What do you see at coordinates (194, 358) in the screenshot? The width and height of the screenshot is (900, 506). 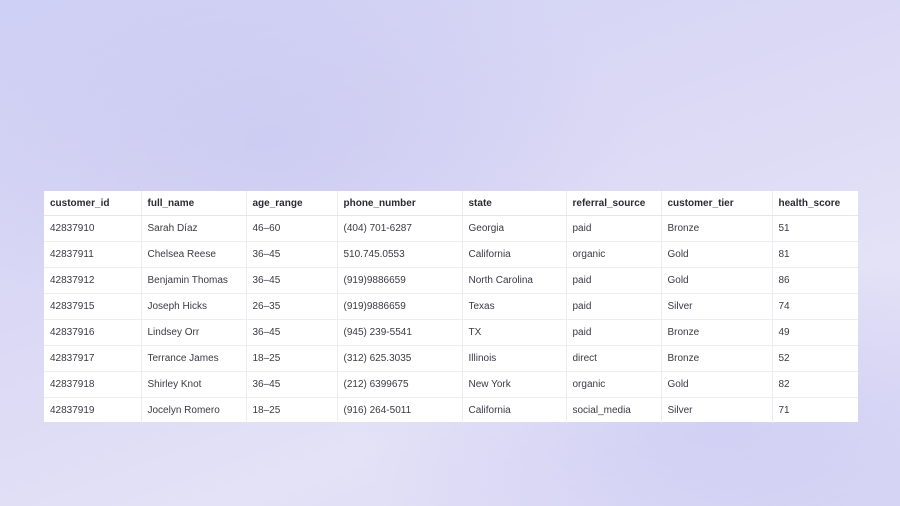 I see `full-name-cell: Terrance James` at bounding box center [194, 358].